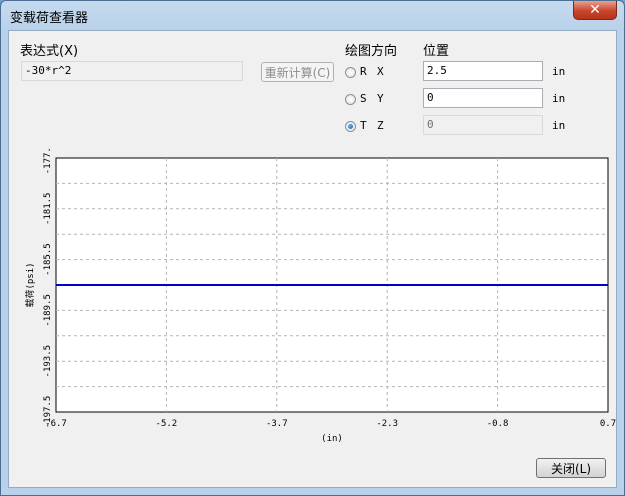  I want to click on close-icon: ✕, so click(595, 10).